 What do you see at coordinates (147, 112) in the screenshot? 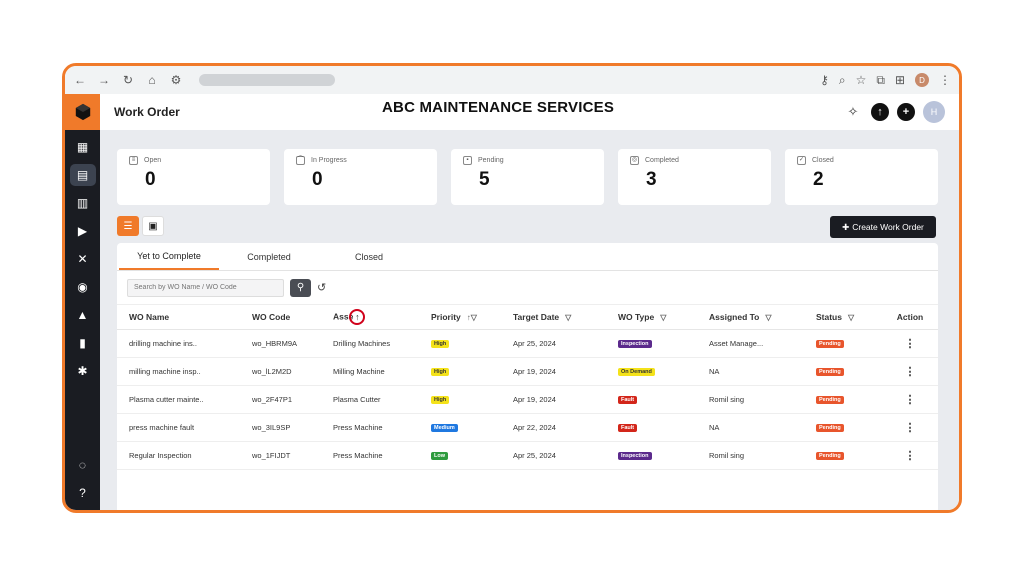
I see `page-title: Work Order` at bounding box center [147, 112].